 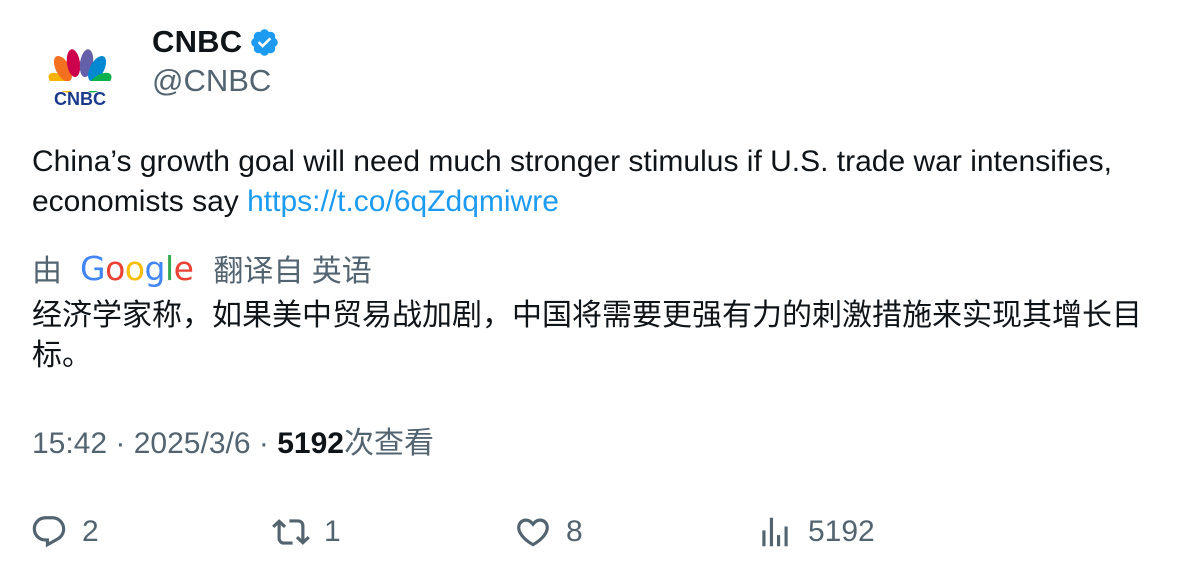 I want to click on reply-icon, so click(x=49, y=532).